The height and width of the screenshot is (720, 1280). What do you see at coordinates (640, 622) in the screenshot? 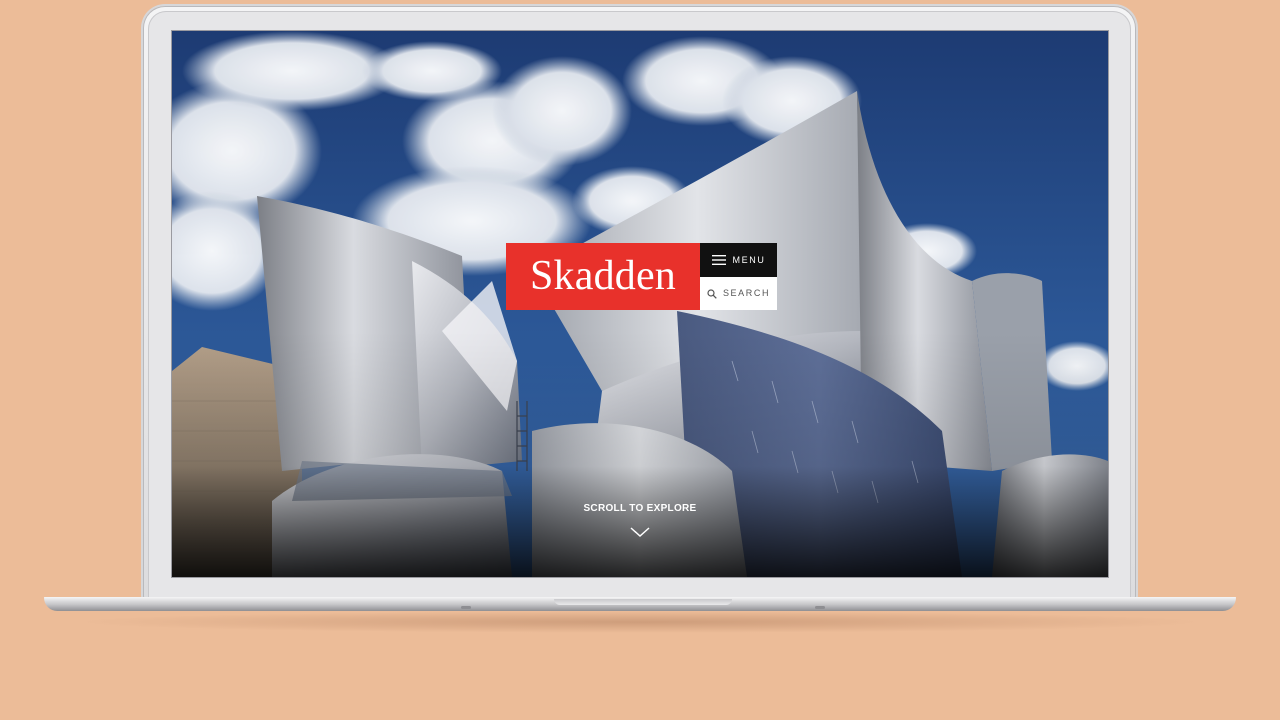
I see `laptop-shadow` at bounding box center [640, 622].